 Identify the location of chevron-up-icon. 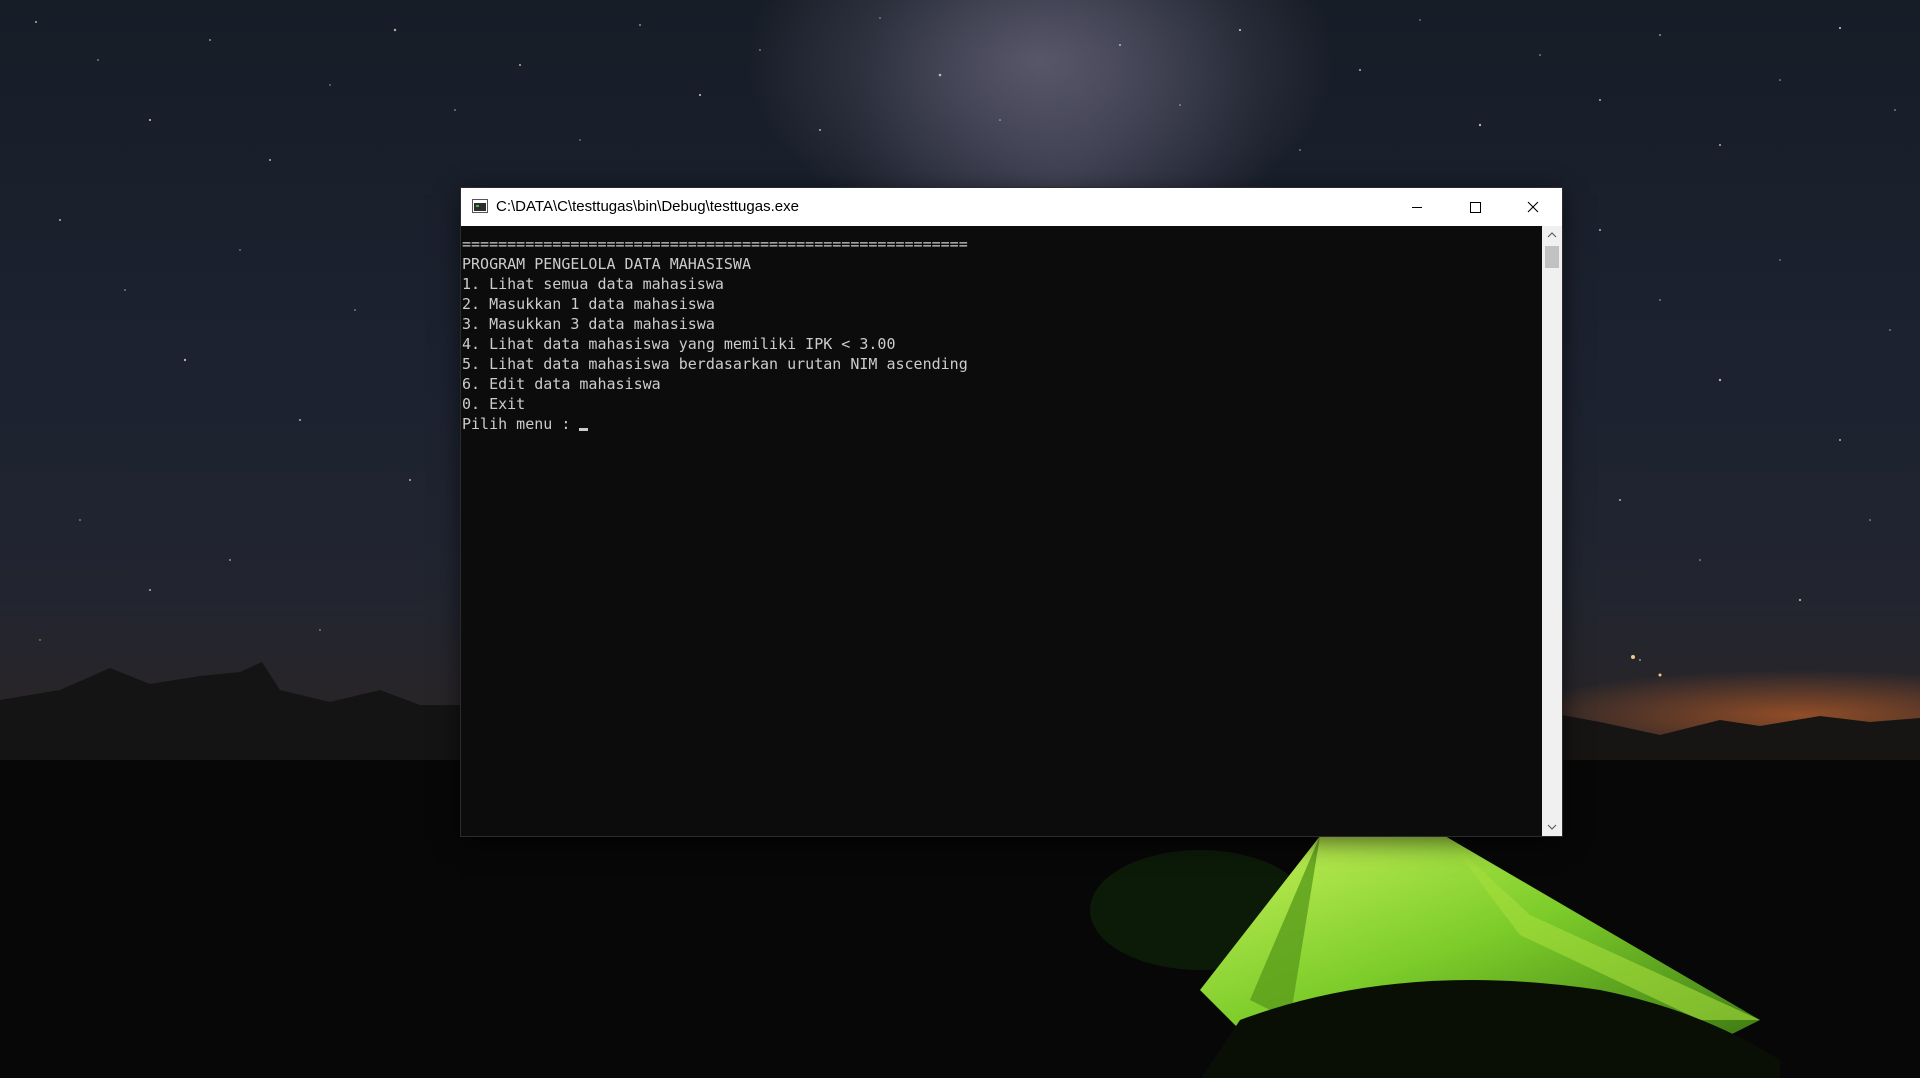
(1552, 235).